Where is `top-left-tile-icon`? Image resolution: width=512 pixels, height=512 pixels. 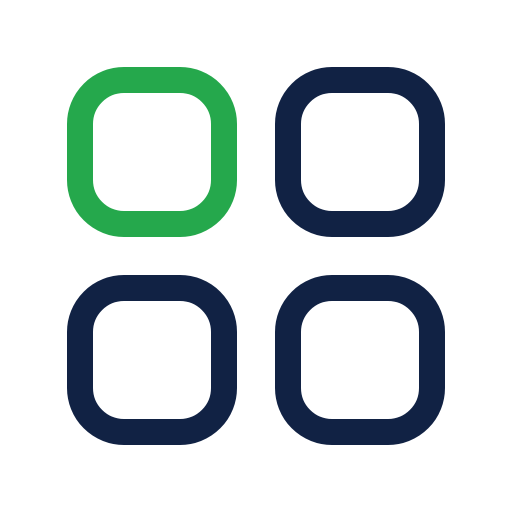 top-left-tile-icon is located at coordinates (152, 152).